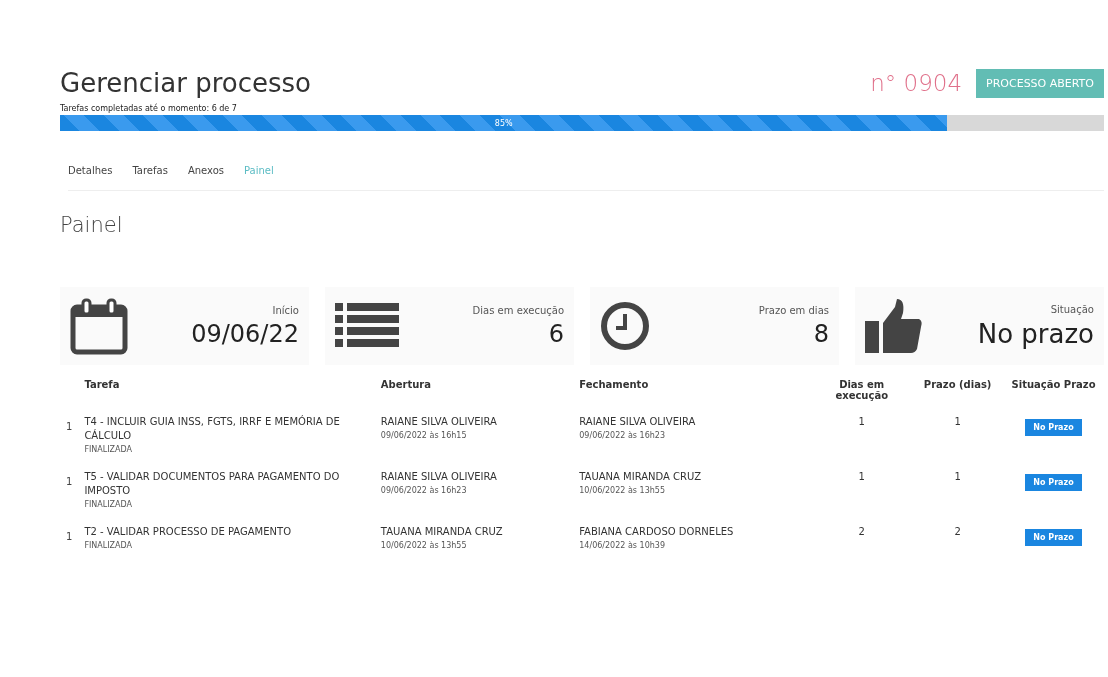  What do you see at coordinates (861, 532) in the screenshot?
I see `days-value: 2` at bounding box center [861, 532].